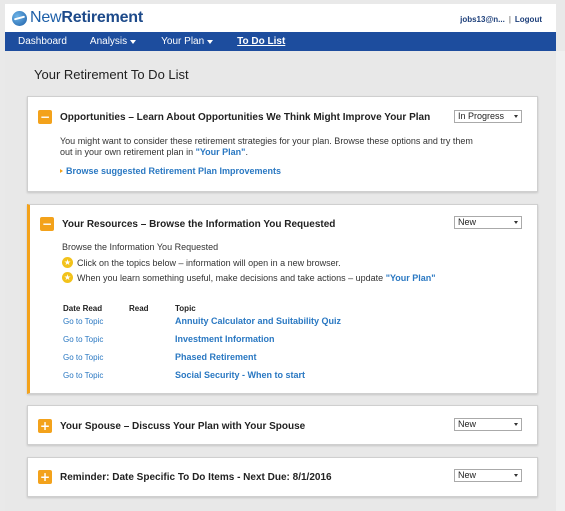 The height and width of the screenshot is (511, 565). I want to click on logo-prefix: New, so click(46, 17).